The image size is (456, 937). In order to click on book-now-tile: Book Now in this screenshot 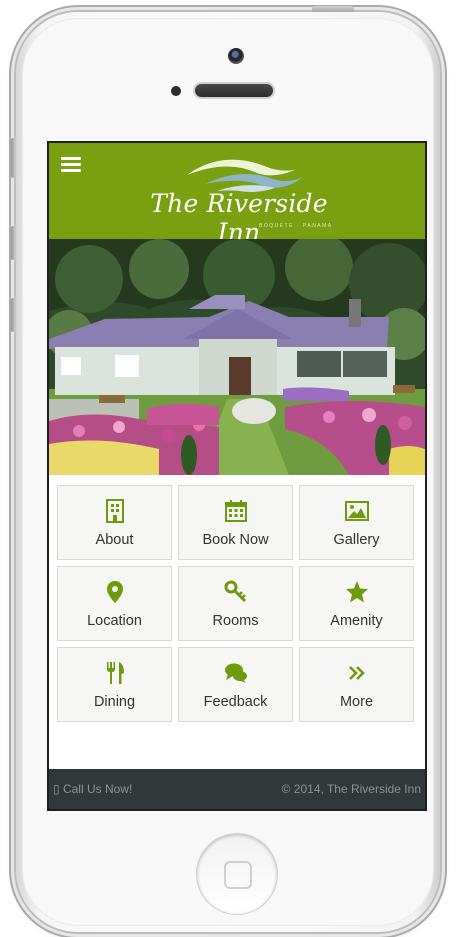, I will do `click(235, 522)`.